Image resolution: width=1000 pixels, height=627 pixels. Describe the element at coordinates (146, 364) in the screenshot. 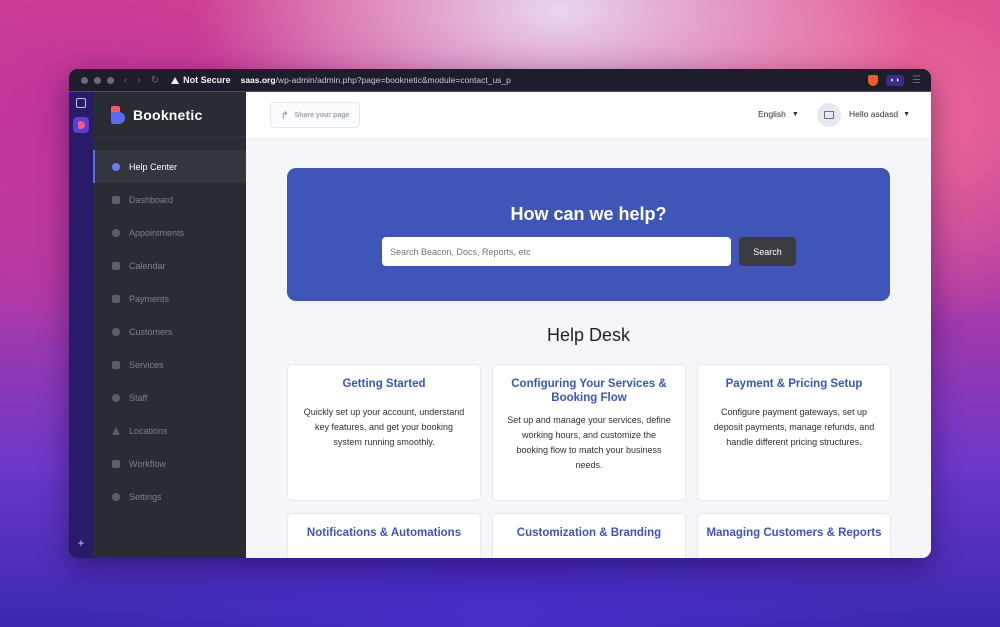

I see `sidebar-item-label: Services` at that location.